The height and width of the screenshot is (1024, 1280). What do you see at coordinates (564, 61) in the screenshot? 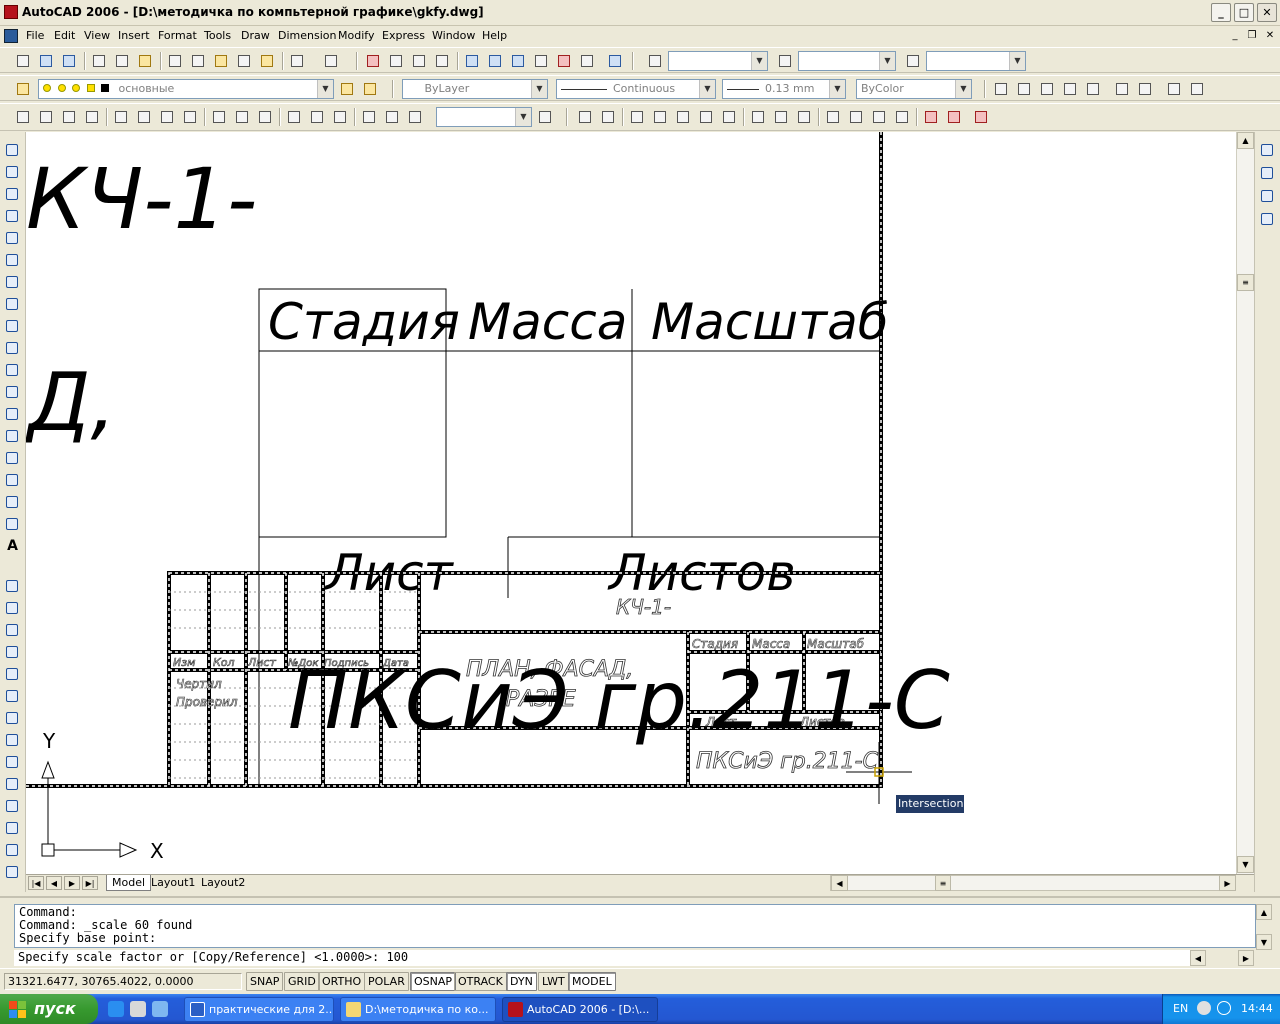
I see `markup-icon` at bounding box center [564, 61].